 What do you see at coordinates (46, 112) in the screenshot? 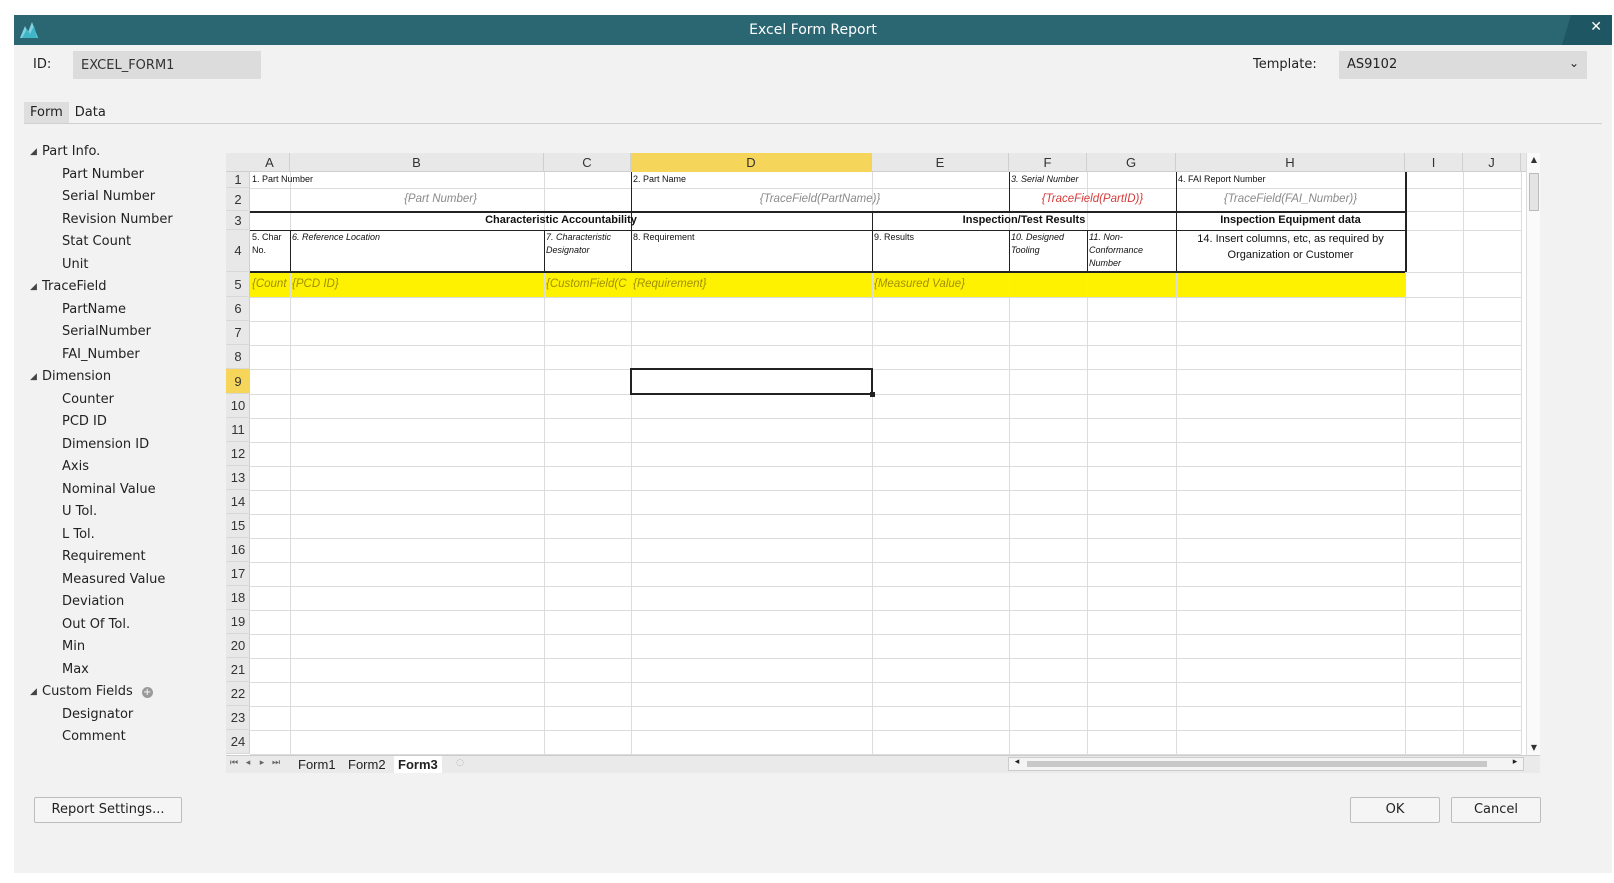
I see `tab-form: Form` at bounding box center [46, 112].